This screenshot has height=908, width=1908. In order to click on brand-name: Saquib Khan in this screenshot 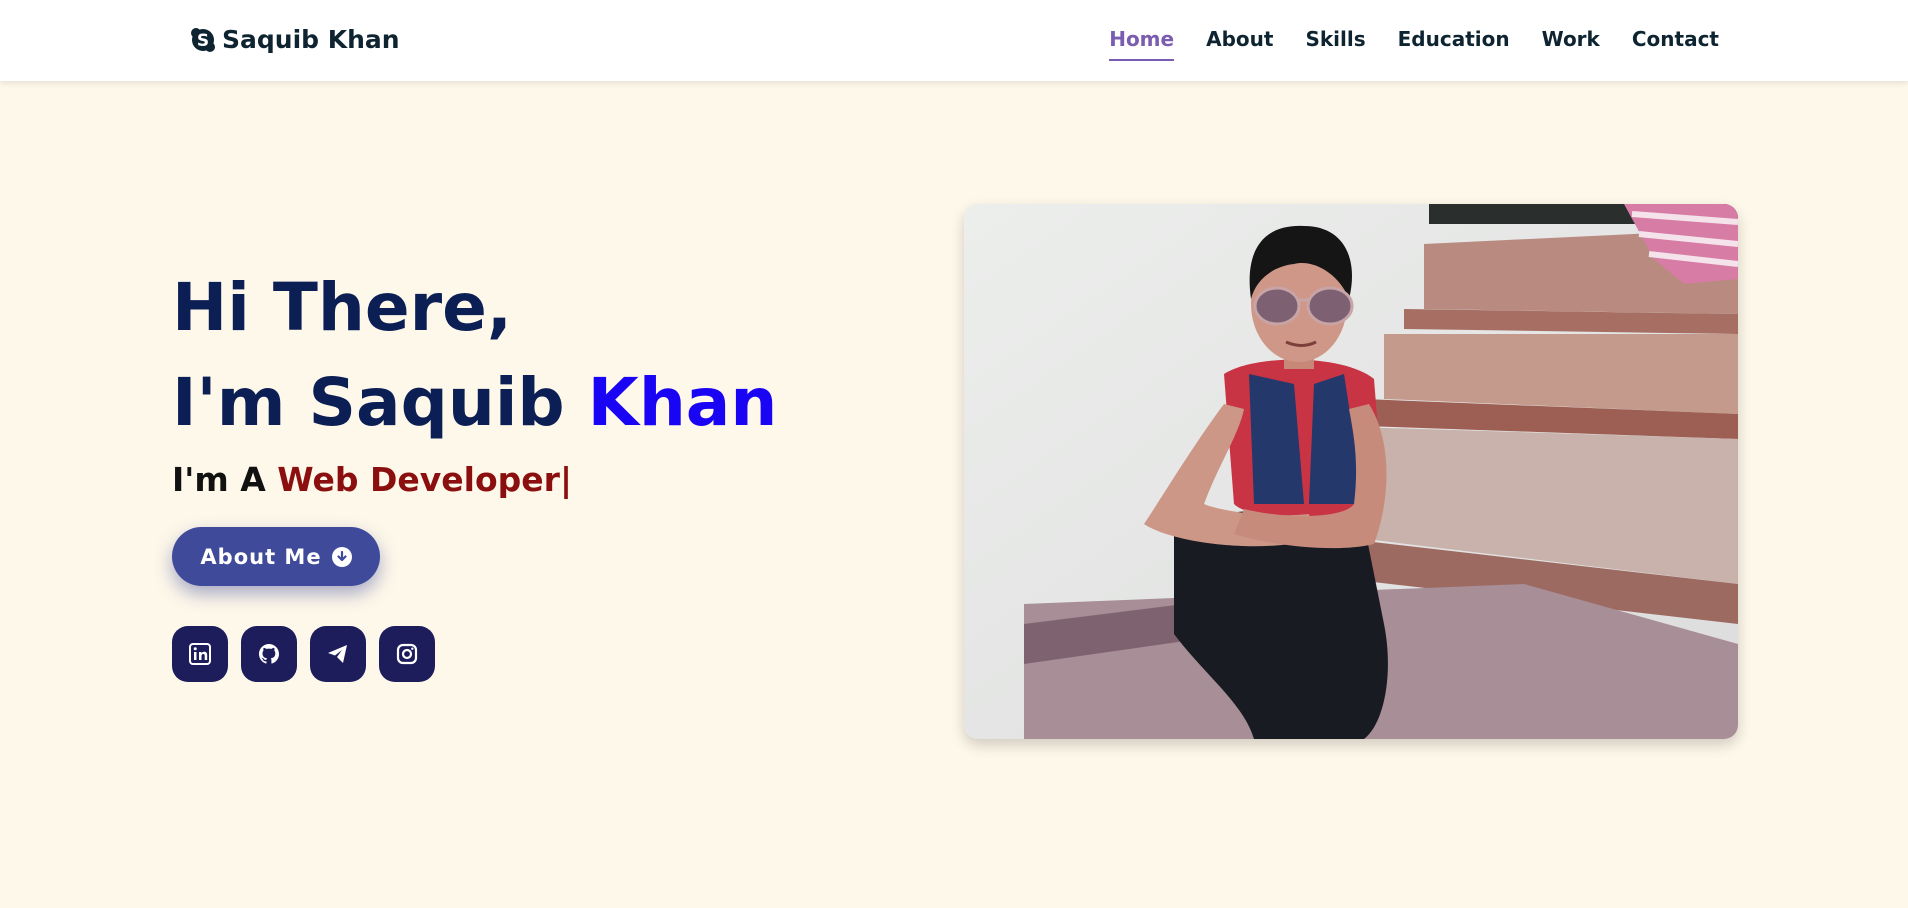, I will do `click(311, 39)`.